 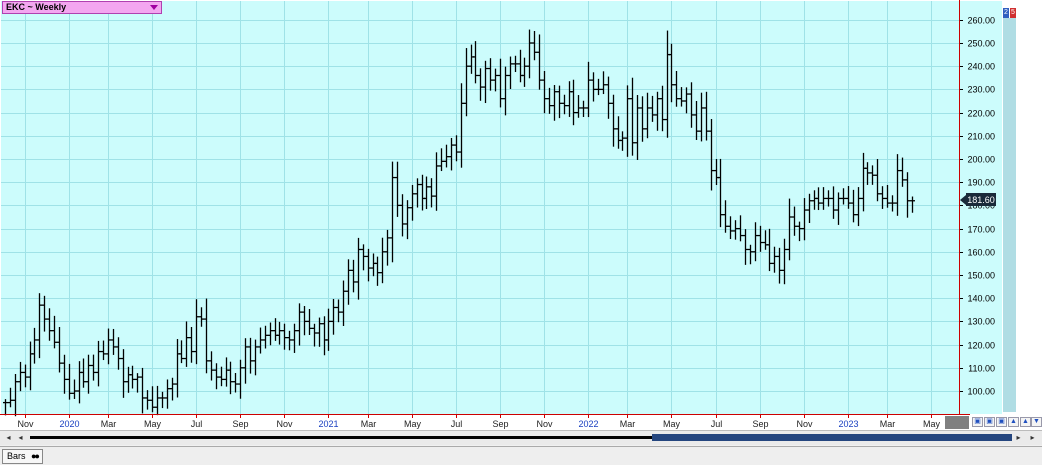 I want to click on y-tick-label: 100.00, so click(x=981, y=392).